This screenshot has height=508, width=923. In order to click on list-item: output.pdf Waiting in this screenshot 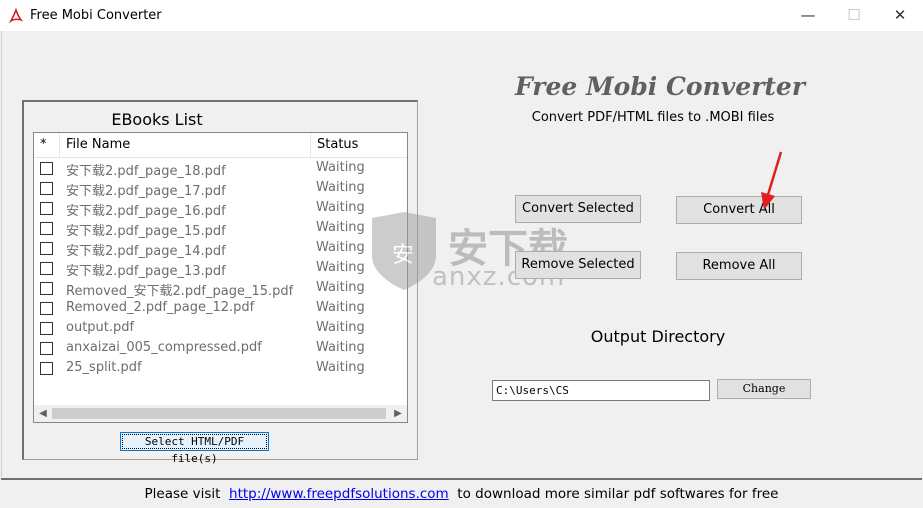, I will do `click(220, 329)`.